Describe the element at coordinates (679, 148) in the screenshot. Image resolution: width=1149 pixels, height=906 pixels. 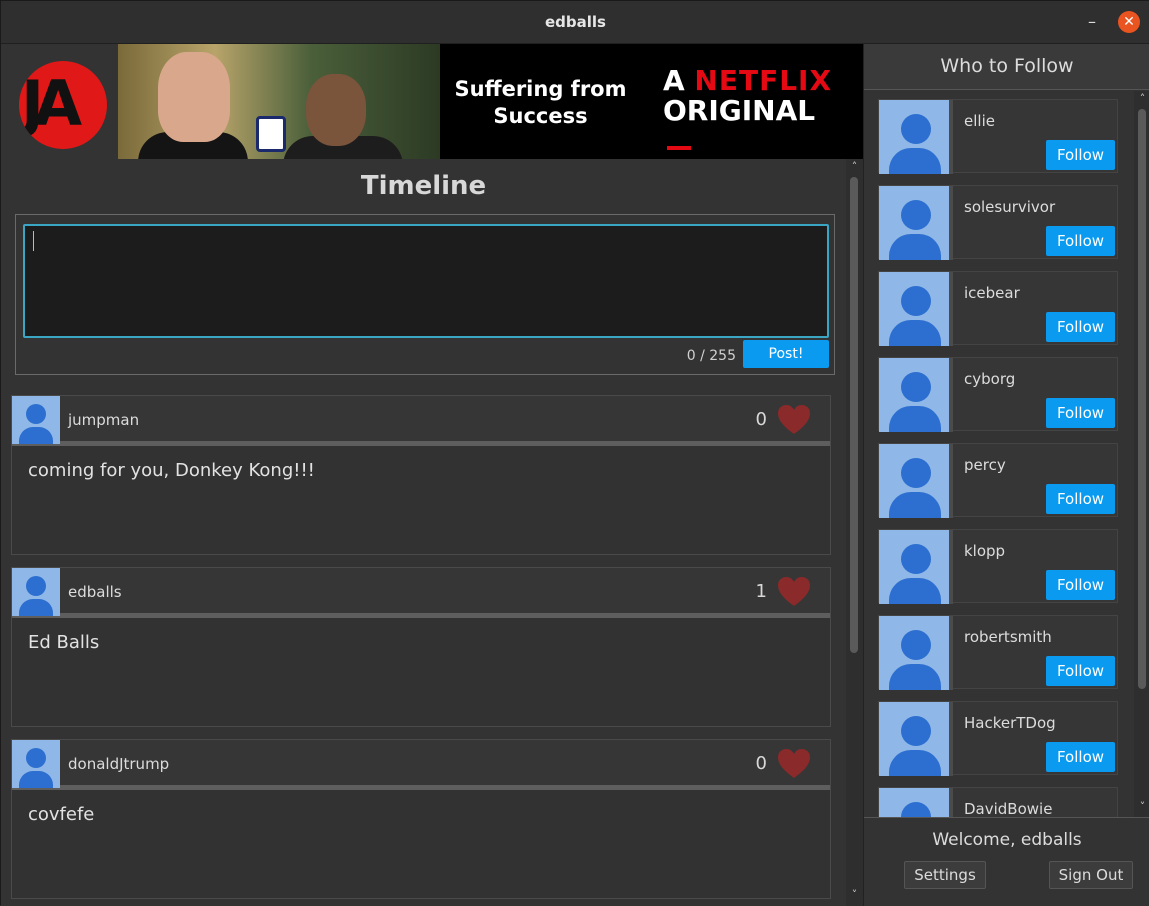
I see `ad-accent-bar` at that location.